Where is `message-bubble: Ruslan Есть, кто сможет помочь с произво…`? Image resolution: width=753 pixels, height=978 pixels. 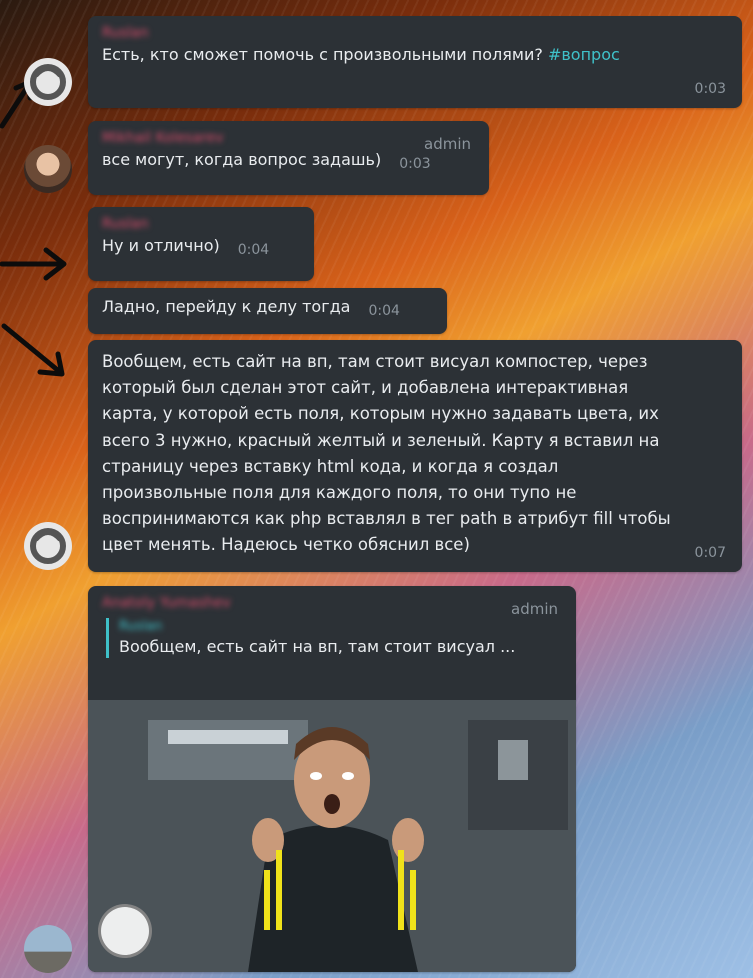 message-bubble: Ruslan Есть, кто сможет помочь с произво… is located at coordinates (415, 62).